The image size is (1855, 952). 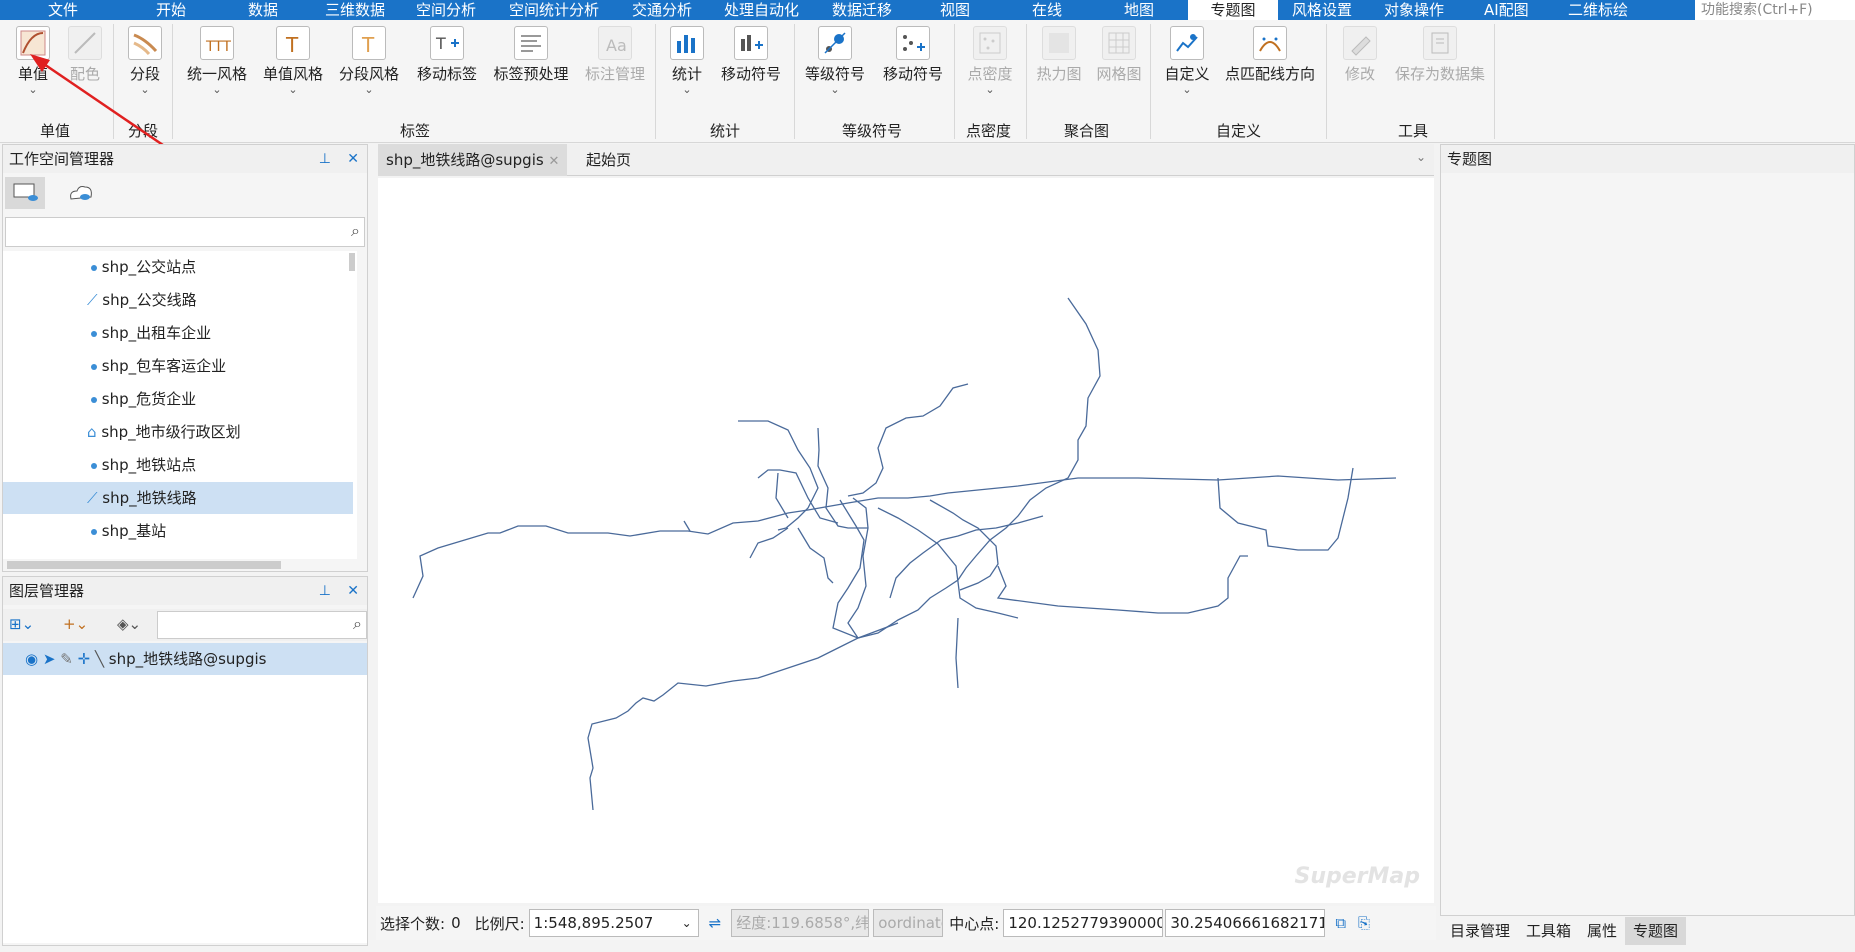 I want to click on menu-data: 数据, so click(x=263, y=10).